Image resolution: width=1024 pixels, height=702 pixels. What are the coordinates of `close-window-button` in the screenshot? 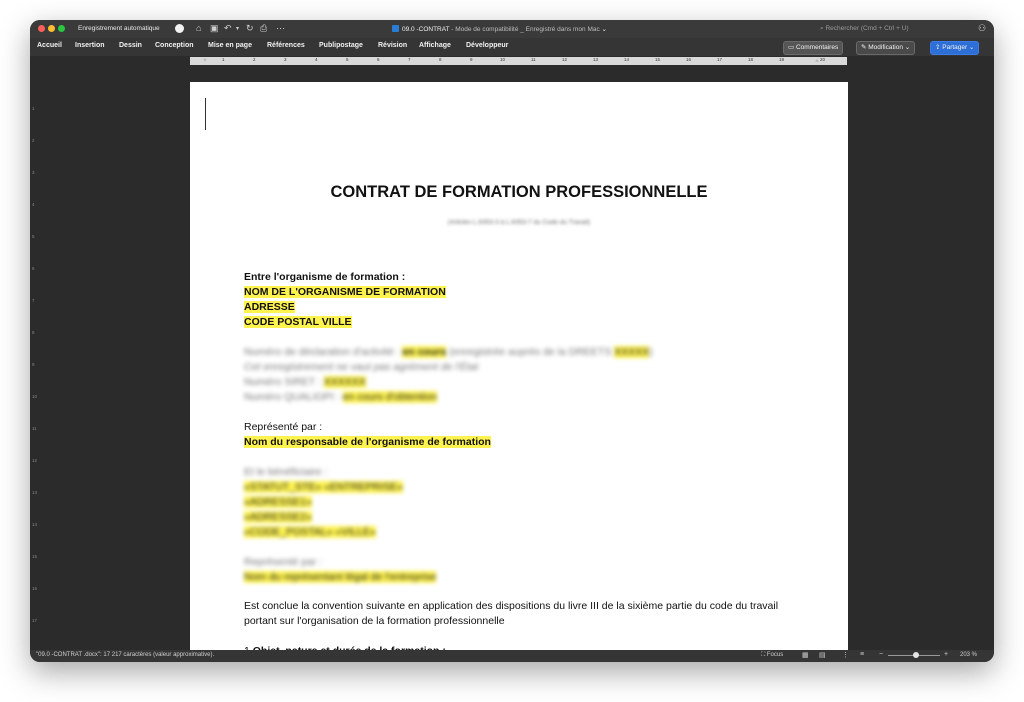 It's located at (41, 28).